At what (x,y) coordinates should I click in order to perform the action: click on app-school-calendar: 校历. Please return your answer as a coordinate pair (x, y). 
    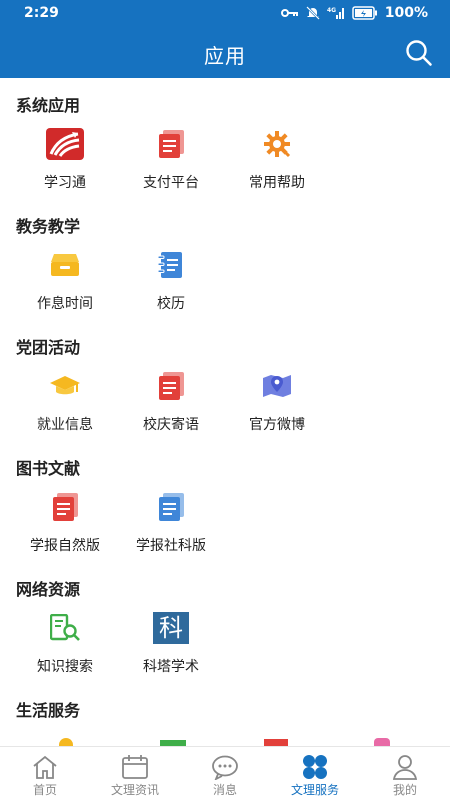
    Looking at the image, I should click on (171, 280).